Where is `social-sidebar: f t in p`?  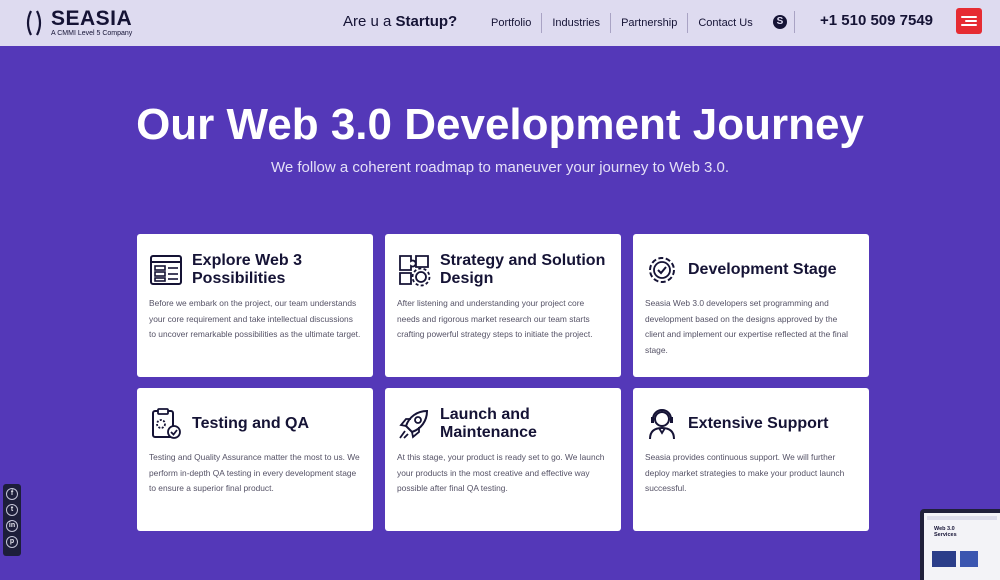 social-sidebar: f t in p is located at coordinates (12, 520).